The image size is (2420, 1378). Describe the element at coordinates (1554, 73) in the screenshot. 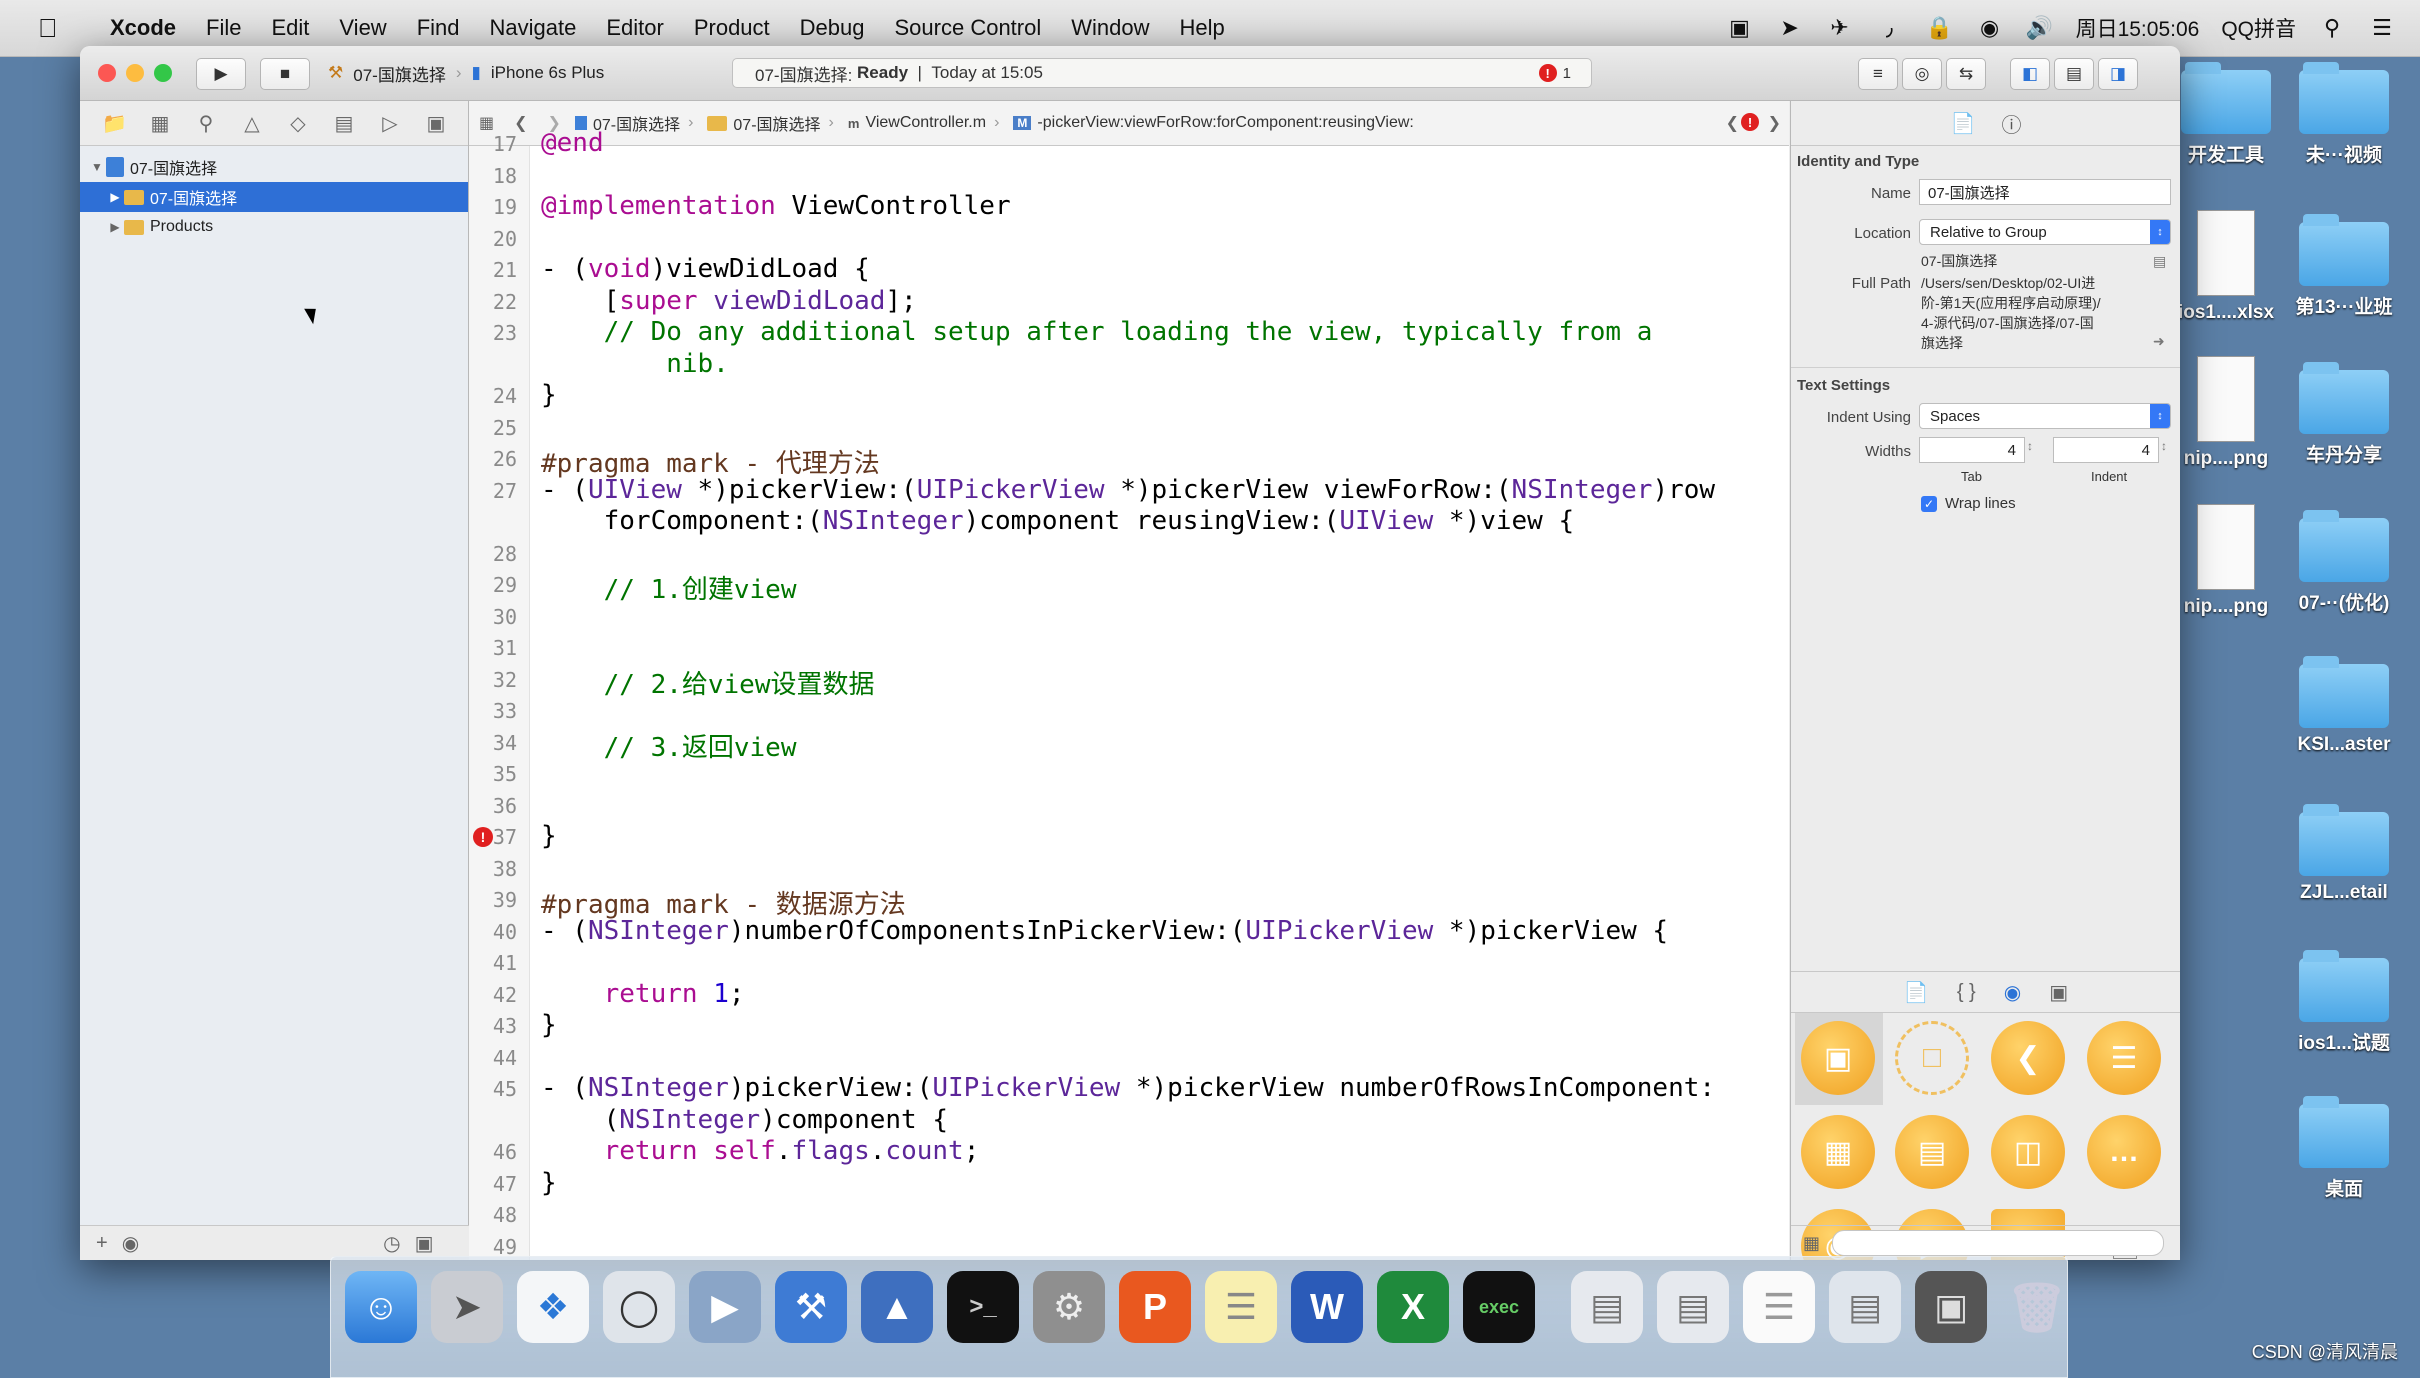

I see `error-badge: ! 1` at that location.